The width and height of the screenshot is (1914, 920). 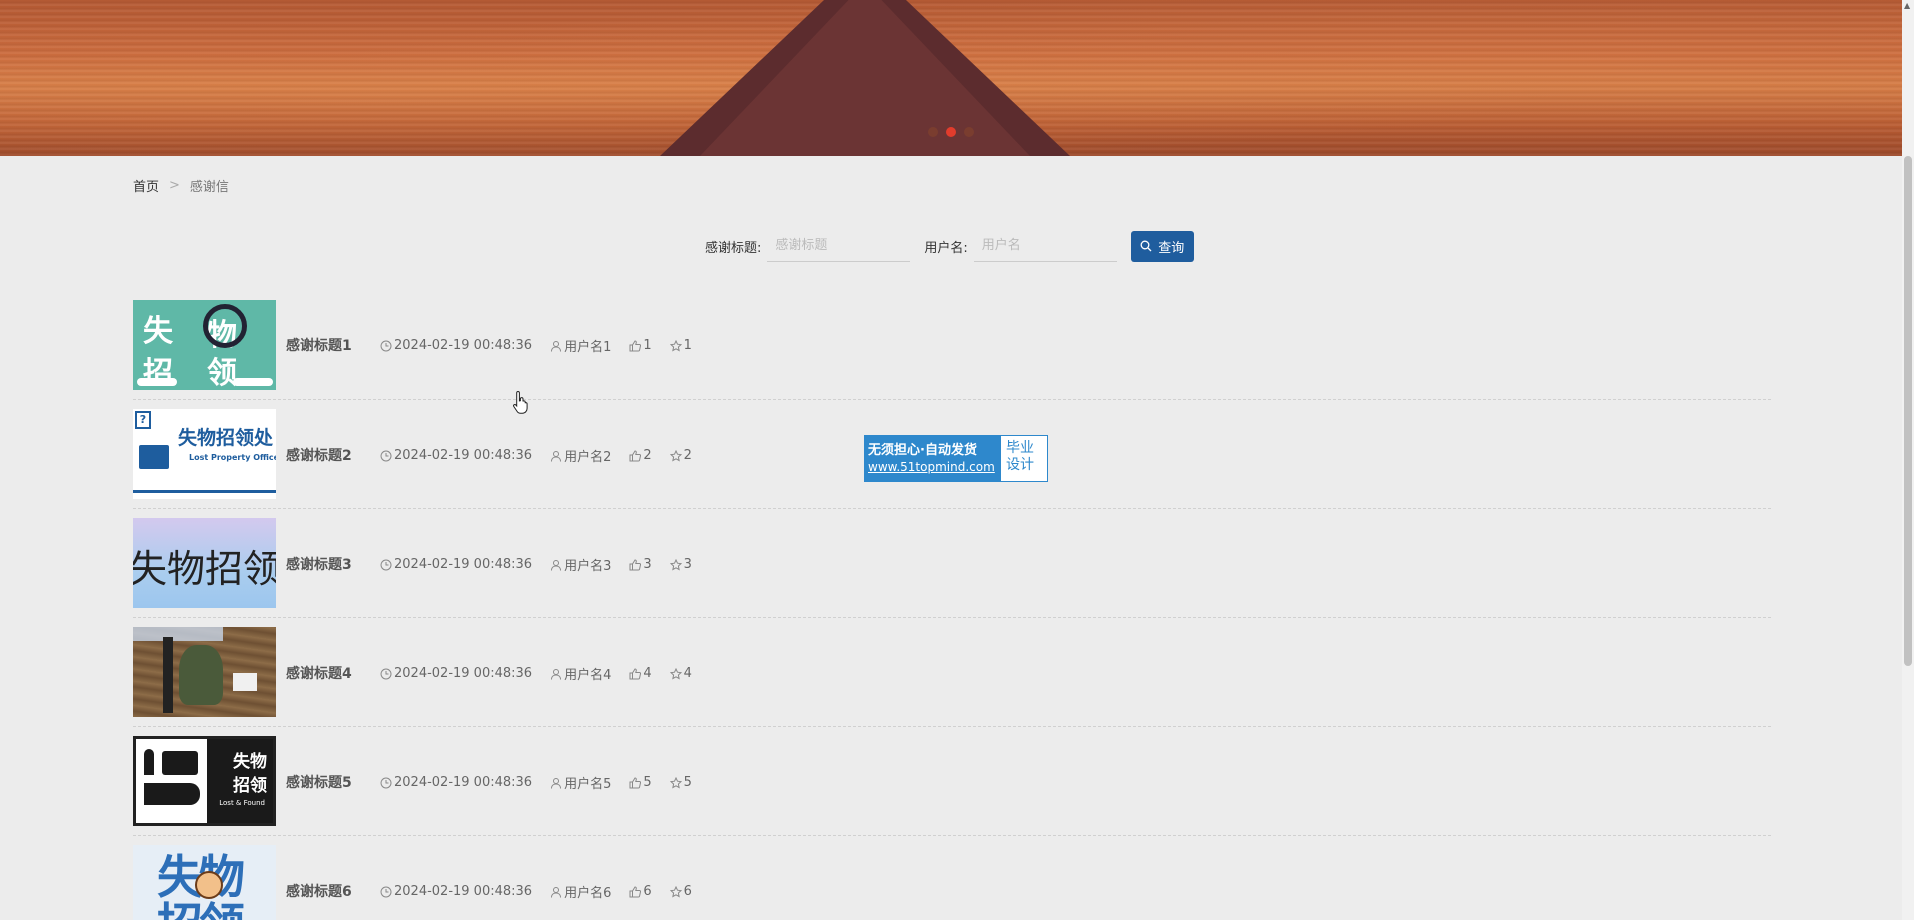 What do you see at coordinates (158, 331) in the screenshot?
I see `thumb-text: 失` at bounding box center [158, 331].